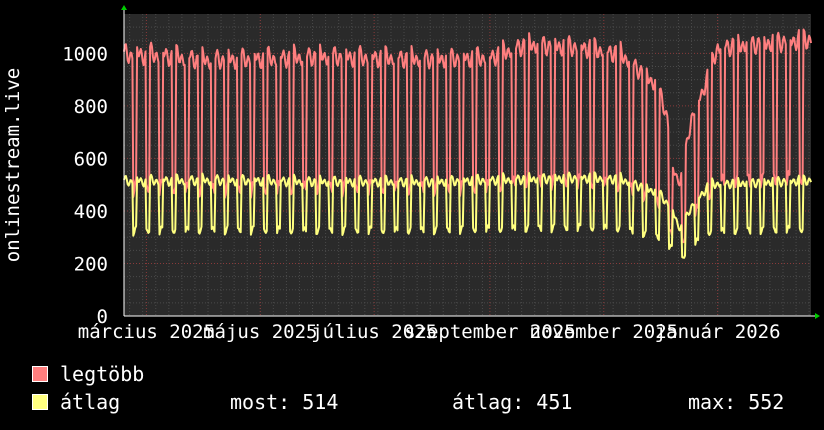  Describe the element at coordinates (91, 212) in the screenshot. I see `y-tick-label: 400` at that location.